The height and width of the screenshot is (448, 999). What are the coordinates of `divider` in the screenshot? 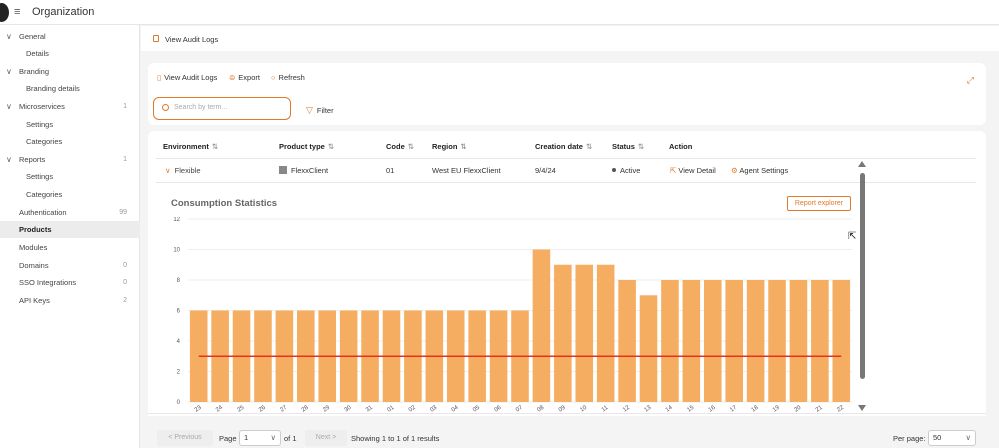 It's located at (566, 158).